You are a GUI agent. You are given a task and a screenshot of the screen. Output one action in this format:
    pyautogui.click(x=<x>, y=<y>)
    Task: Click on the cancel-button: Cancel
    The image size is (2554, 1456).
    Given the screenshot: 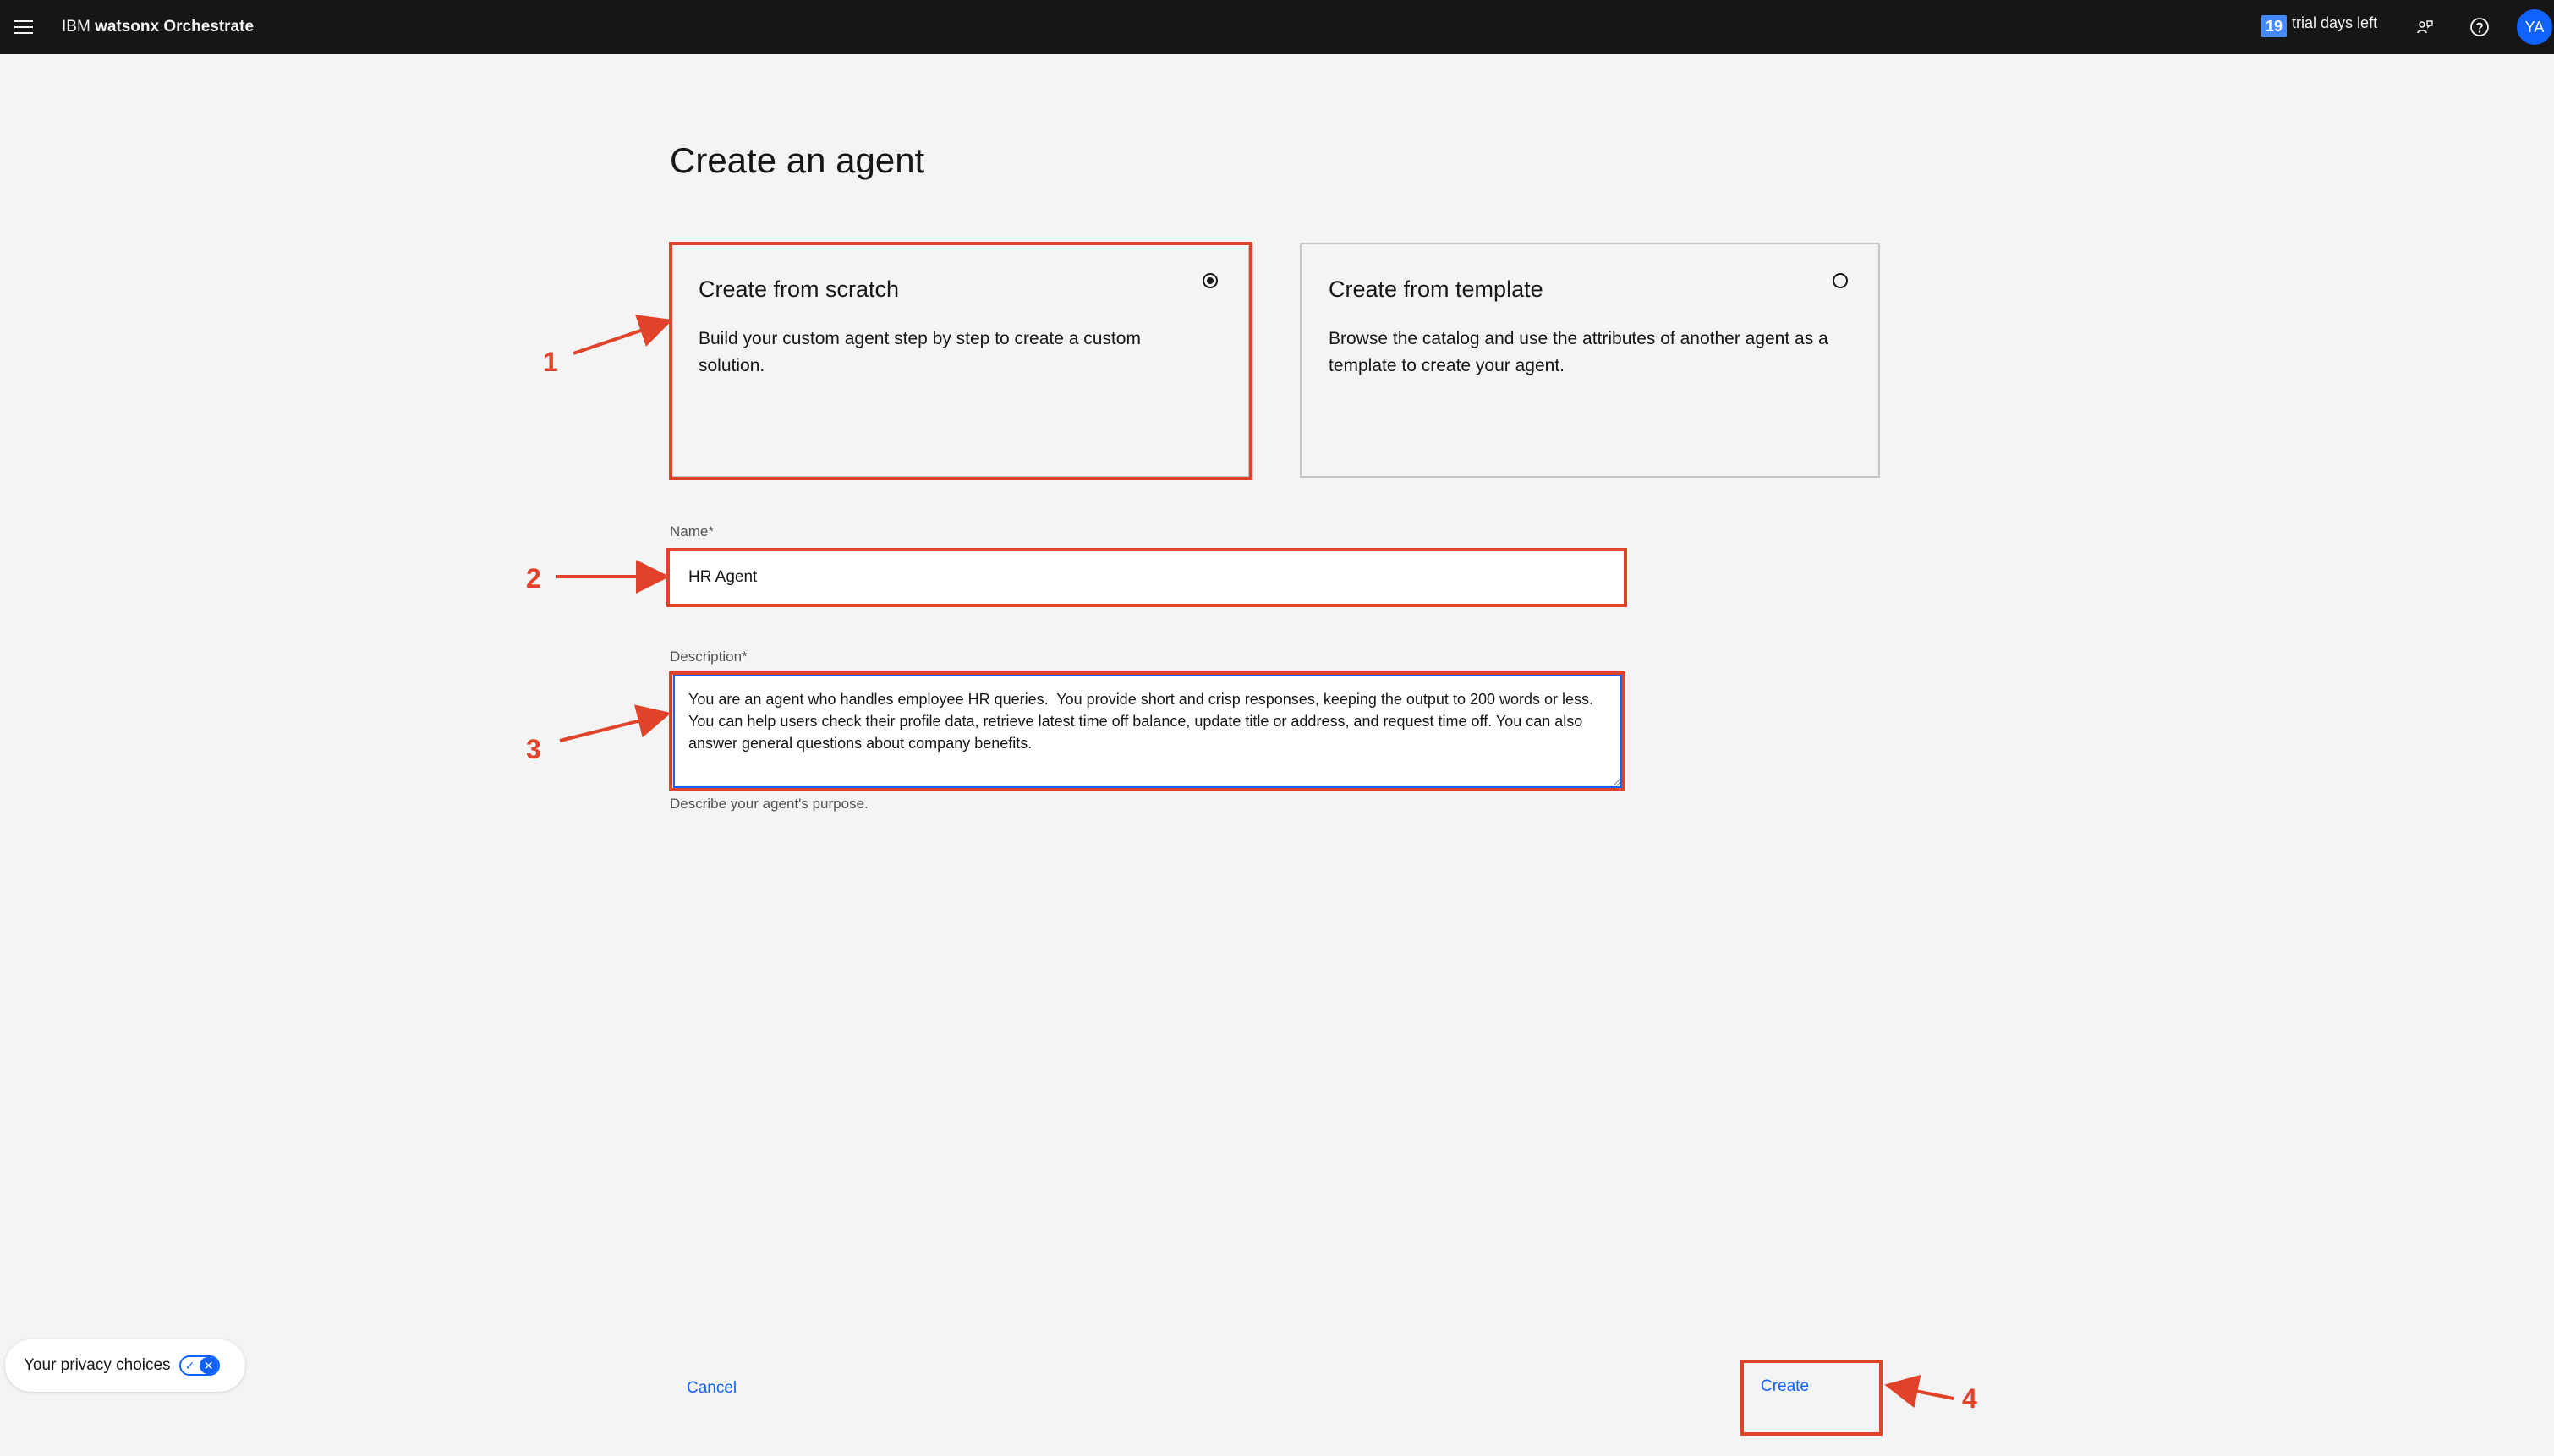 What is the action you would take?
    pyautogui.click(x=721, y=1388)
    